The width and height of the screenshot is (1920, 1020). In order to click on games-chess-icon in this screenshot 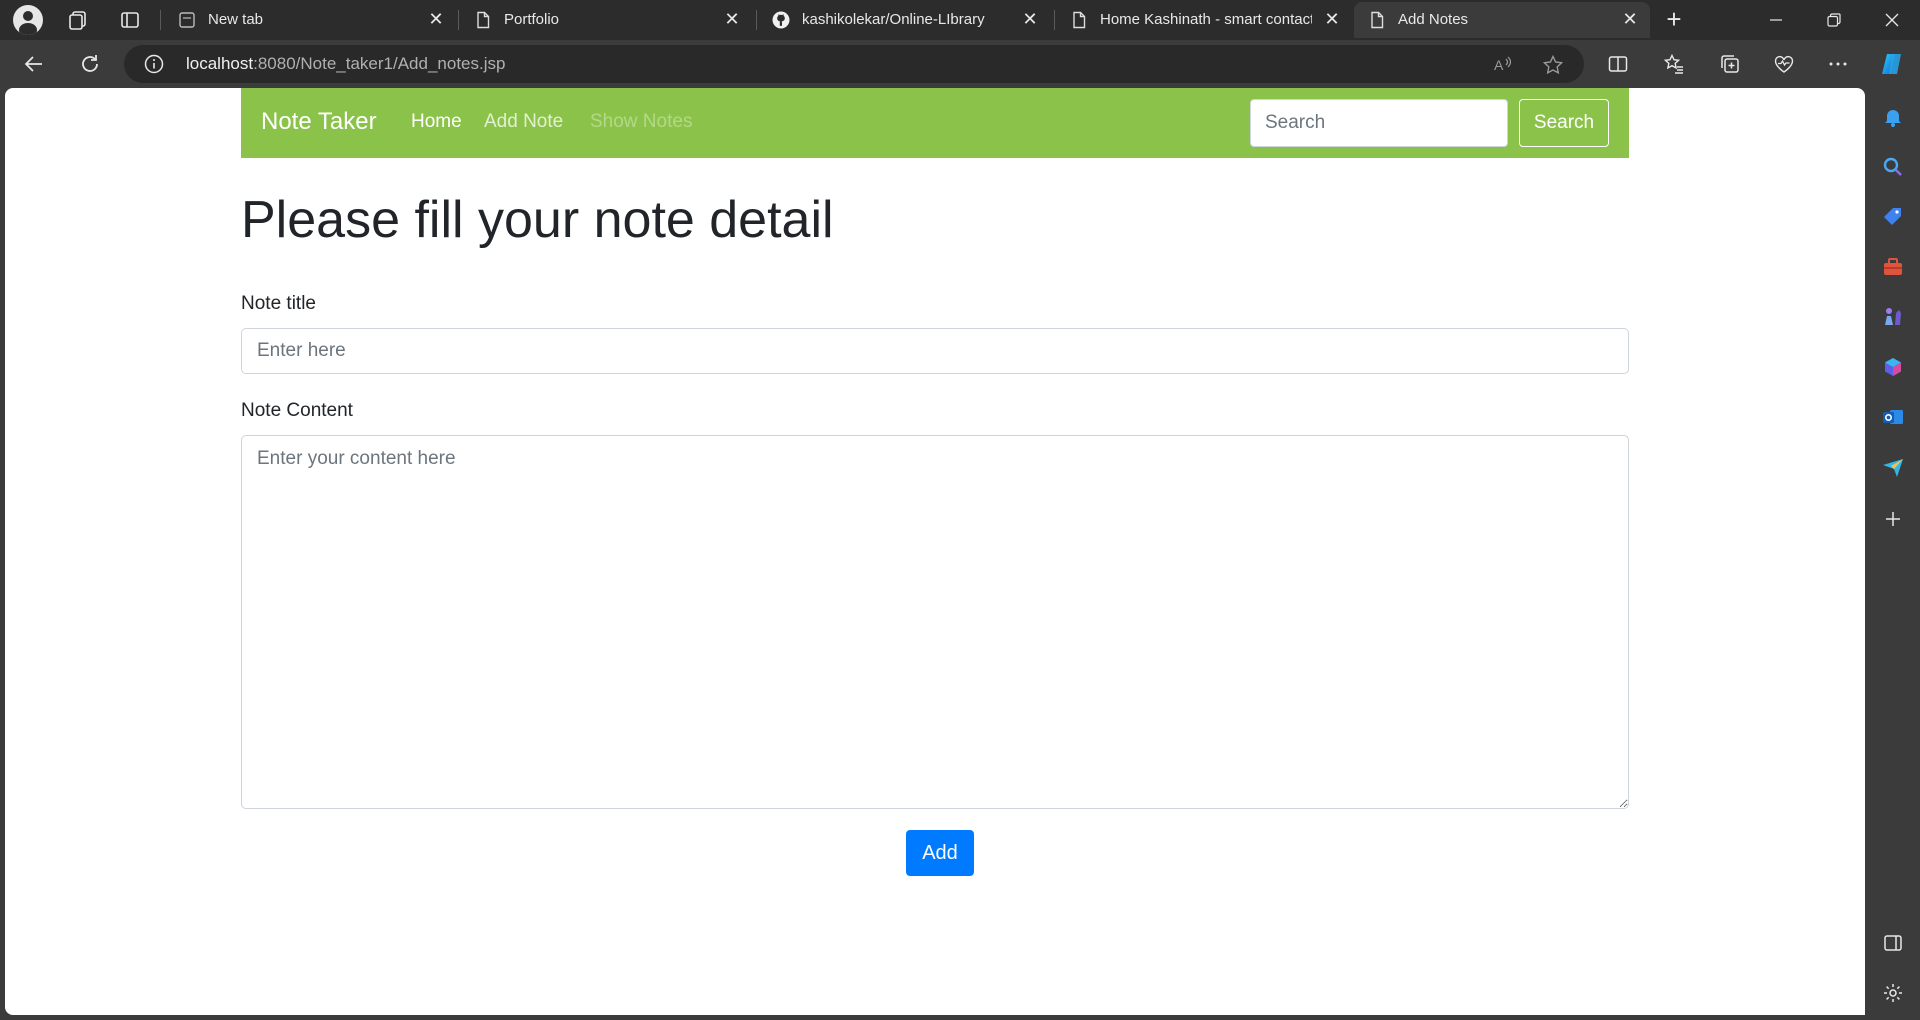, I will do `click(1893, 316)`.